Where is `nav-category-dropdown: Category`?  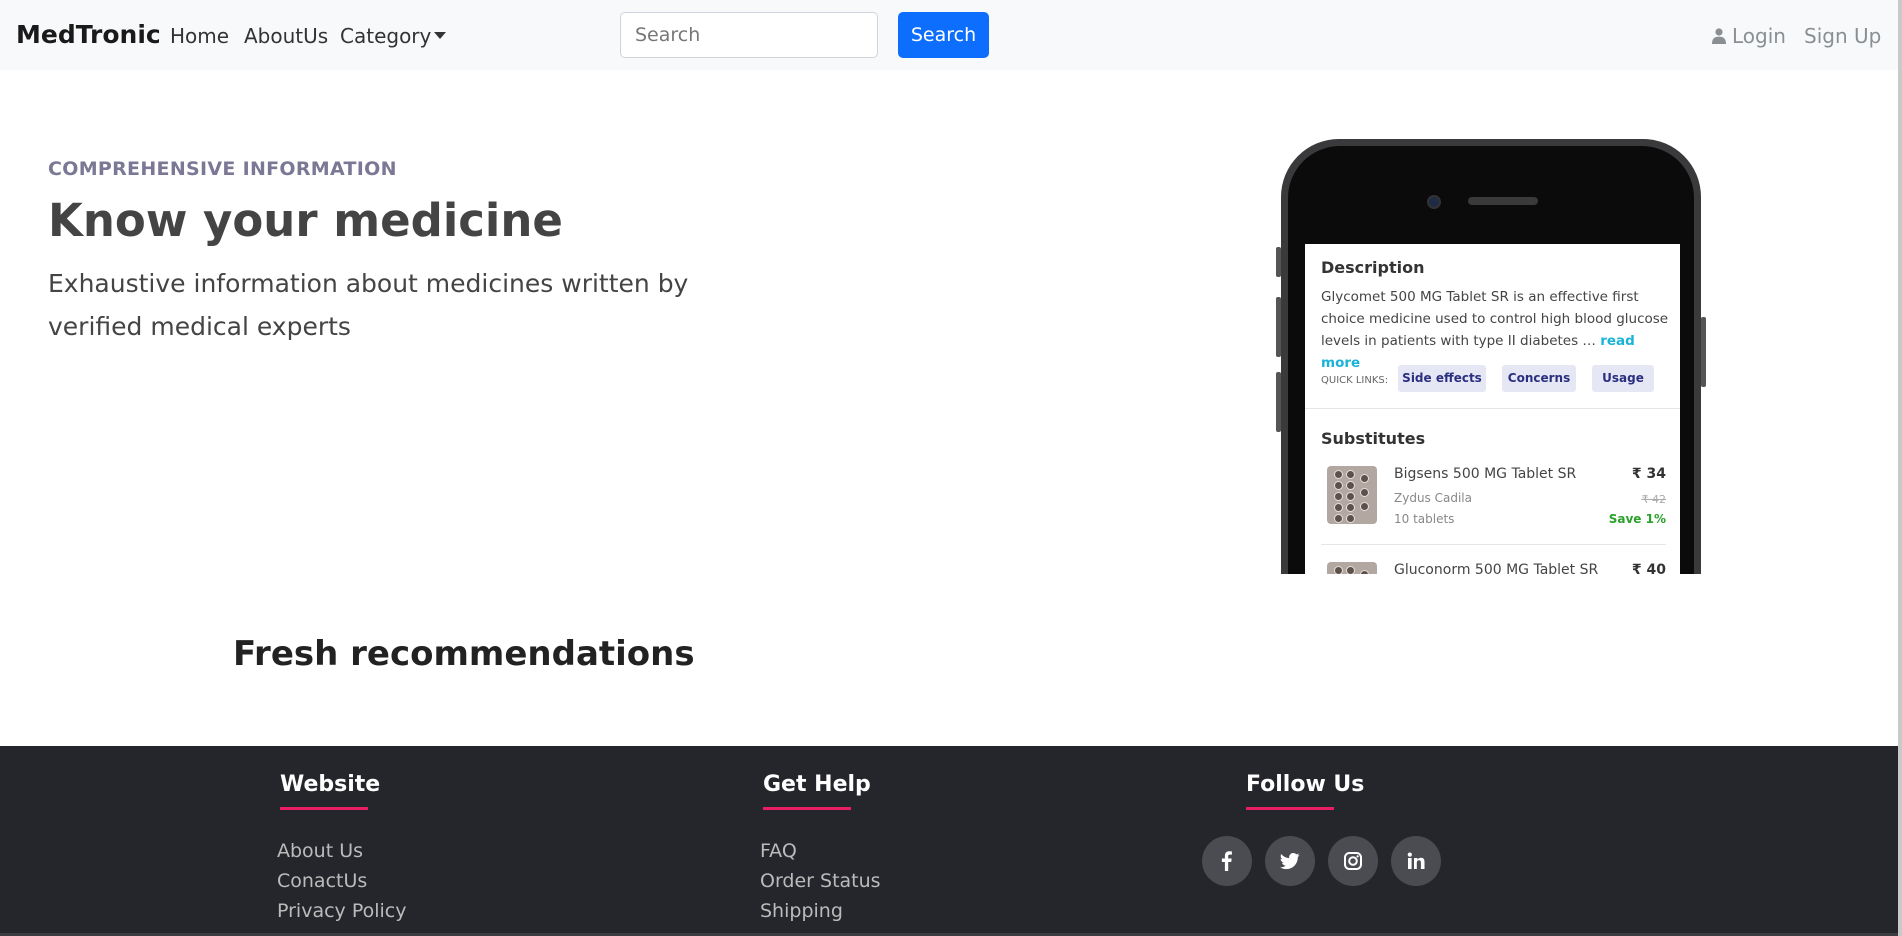 nav-category-dropdown: Category is located at coordinates (393, 36).